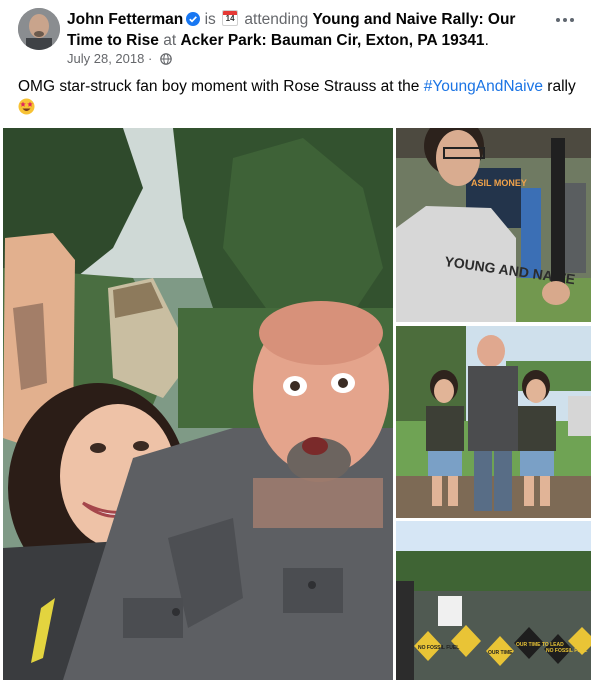 This screenshot has height=680, width=593. What do you see at coordinates (105, 58) in the screenshot?
I see `post-date: July 28, 2018` at bounding box center [105, 58].